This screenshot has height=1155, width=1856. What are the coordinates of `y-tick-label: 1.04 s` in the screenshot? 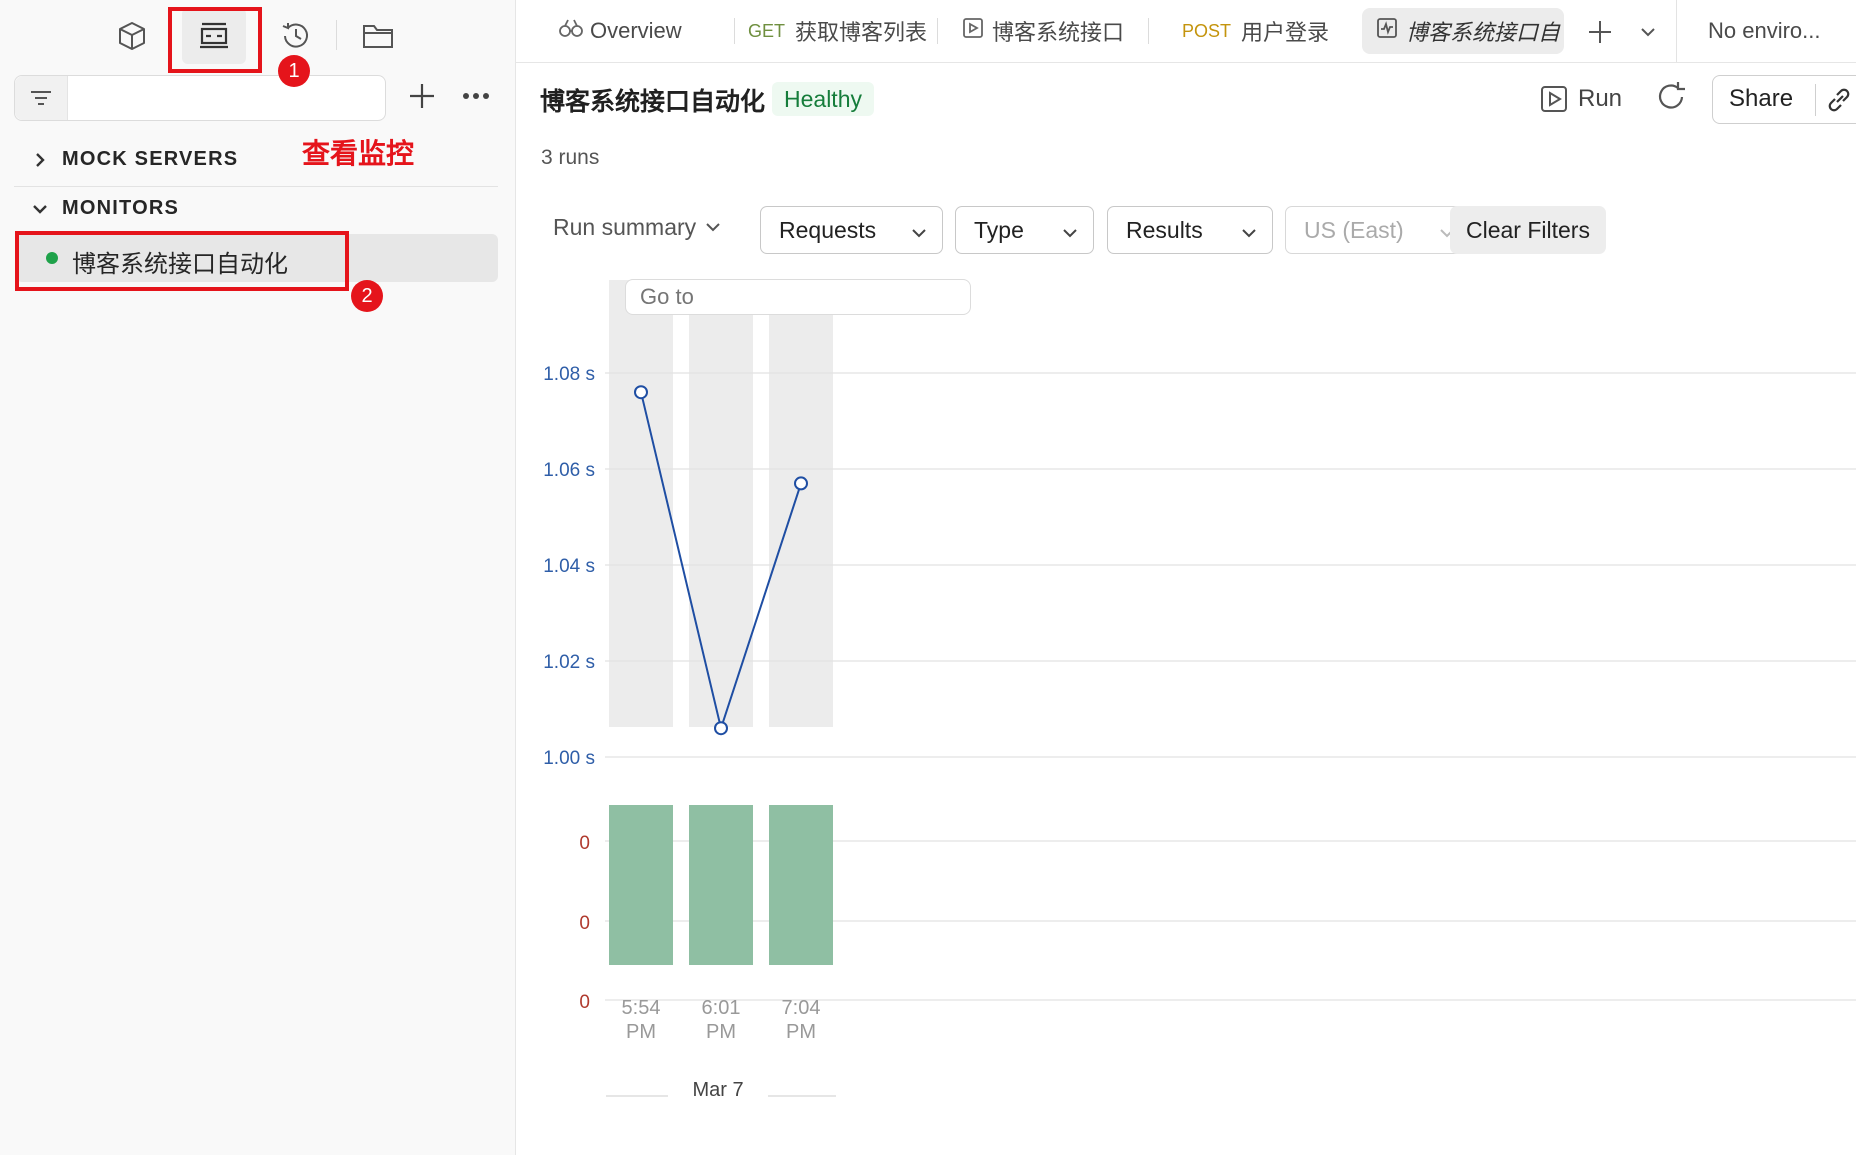 It's located at (569, 566).